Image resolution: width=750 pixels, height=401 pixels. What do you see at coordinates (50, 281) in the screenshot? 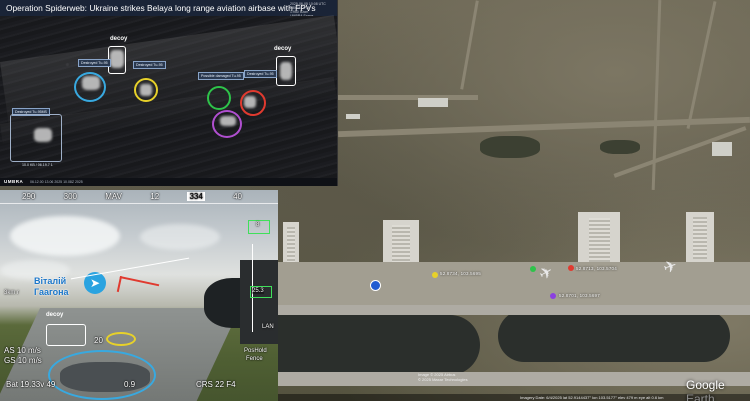
I see `channel-name-line: Віталій` at bounding box center [50, 281].